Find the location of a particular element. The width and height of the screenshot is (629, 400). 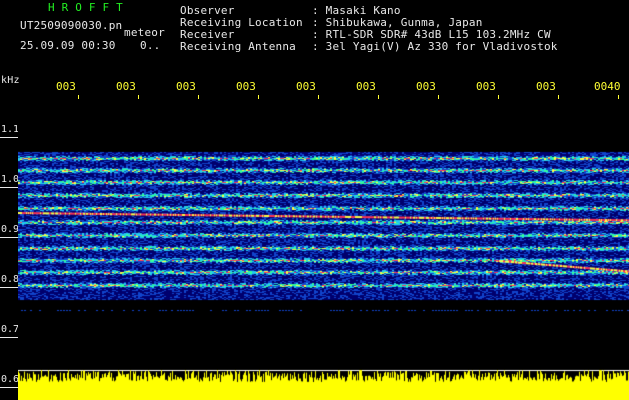

frequency-tick-label: 0.6 is located at coordinates (10, 379).